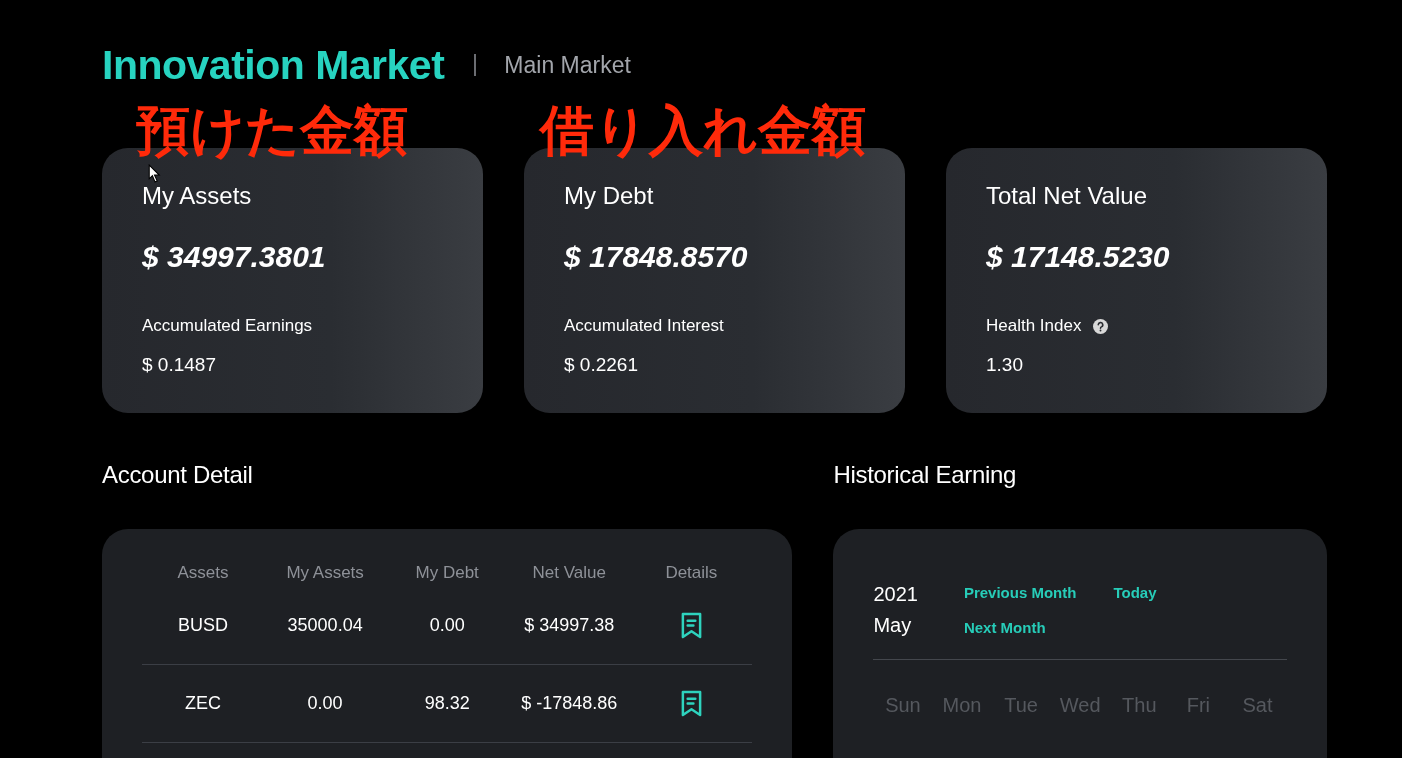  I want to click on section-title: Account Detail, so click(178, 475).